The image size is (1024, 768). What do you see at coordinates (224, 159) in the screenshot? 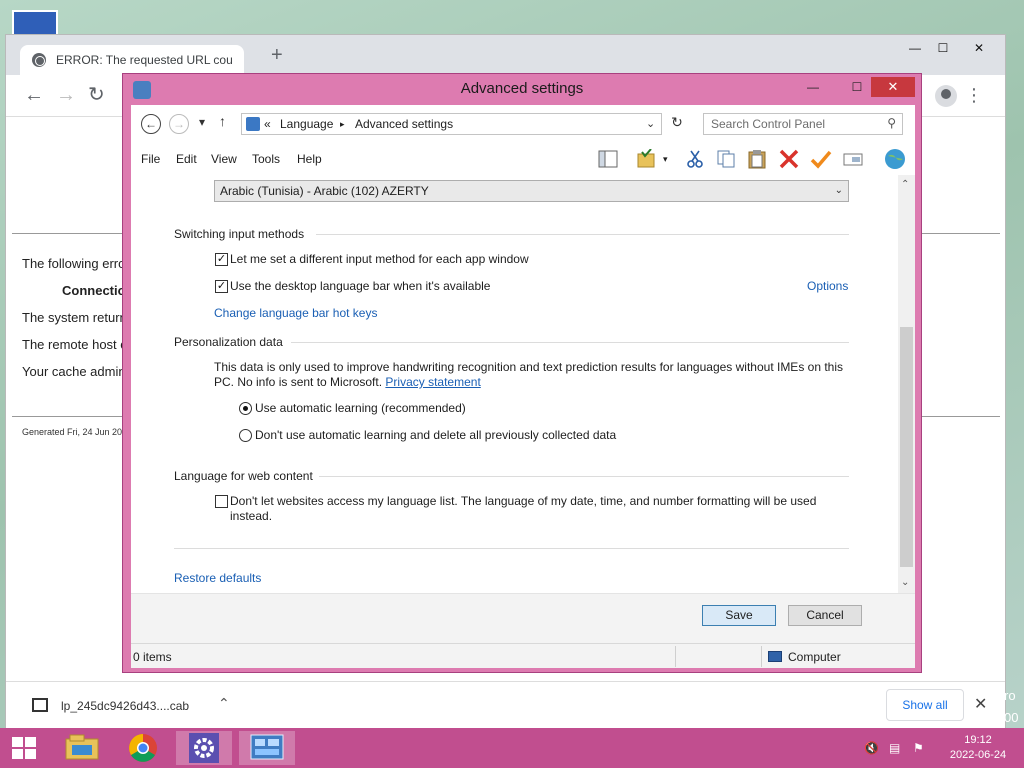
I see `menu-view: View` at bounding box center [224, 159].